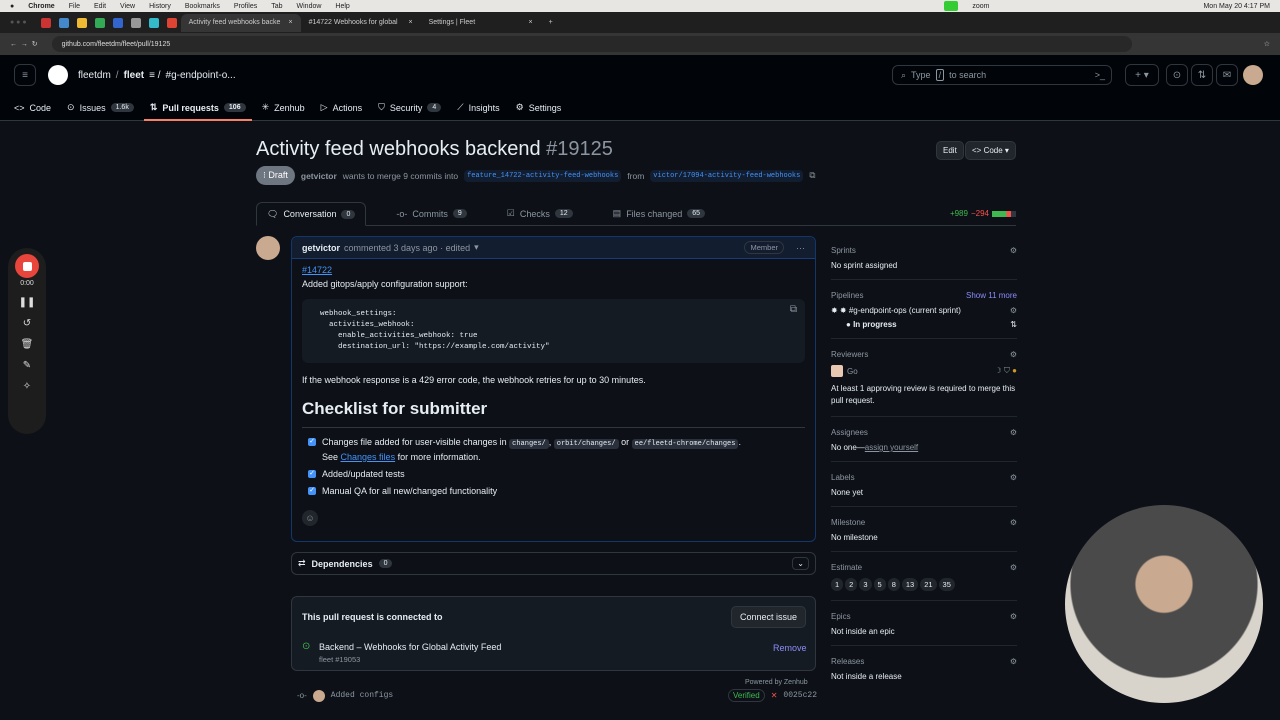 The width and height of the screenshot is (1280, 720). What do you see at coordinates (910, 584) in the screenshot?
I see `estimate-option: 13` at bounding box center [910, 584].